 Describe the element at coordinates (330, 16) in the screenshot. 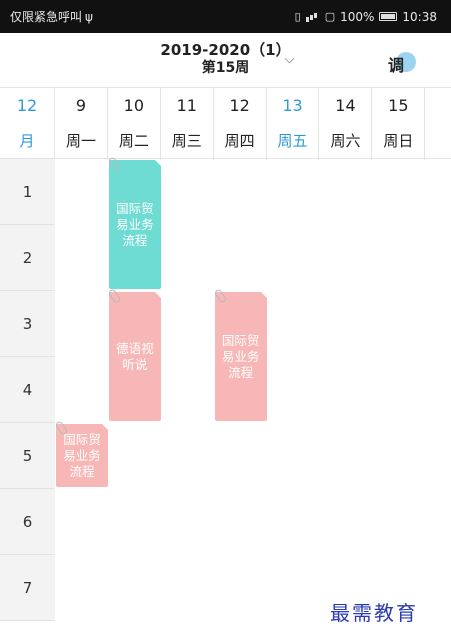

I see `sim-icon: ▢` at that location.